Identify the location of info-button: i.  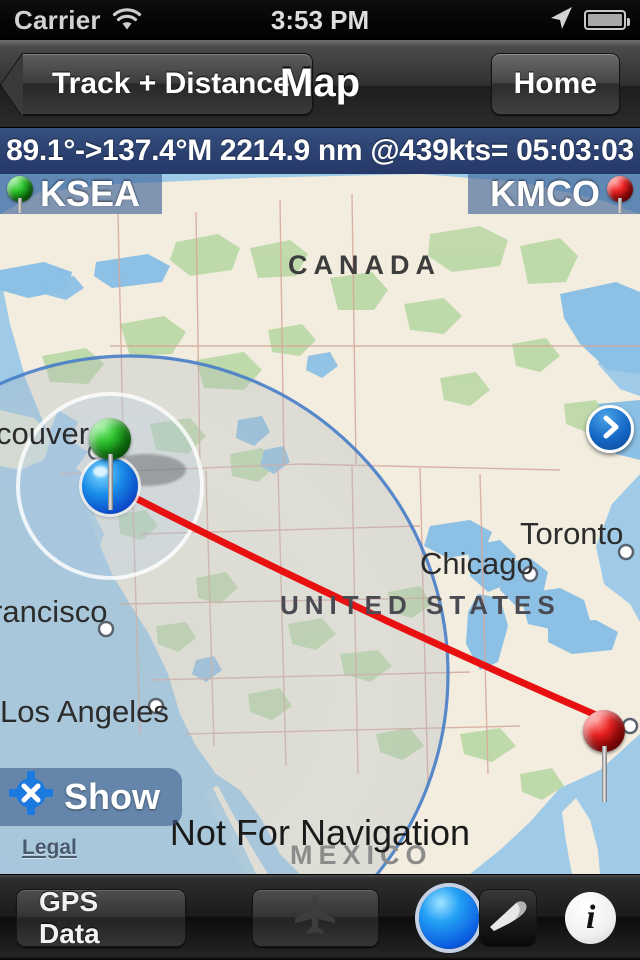
(590, 917).